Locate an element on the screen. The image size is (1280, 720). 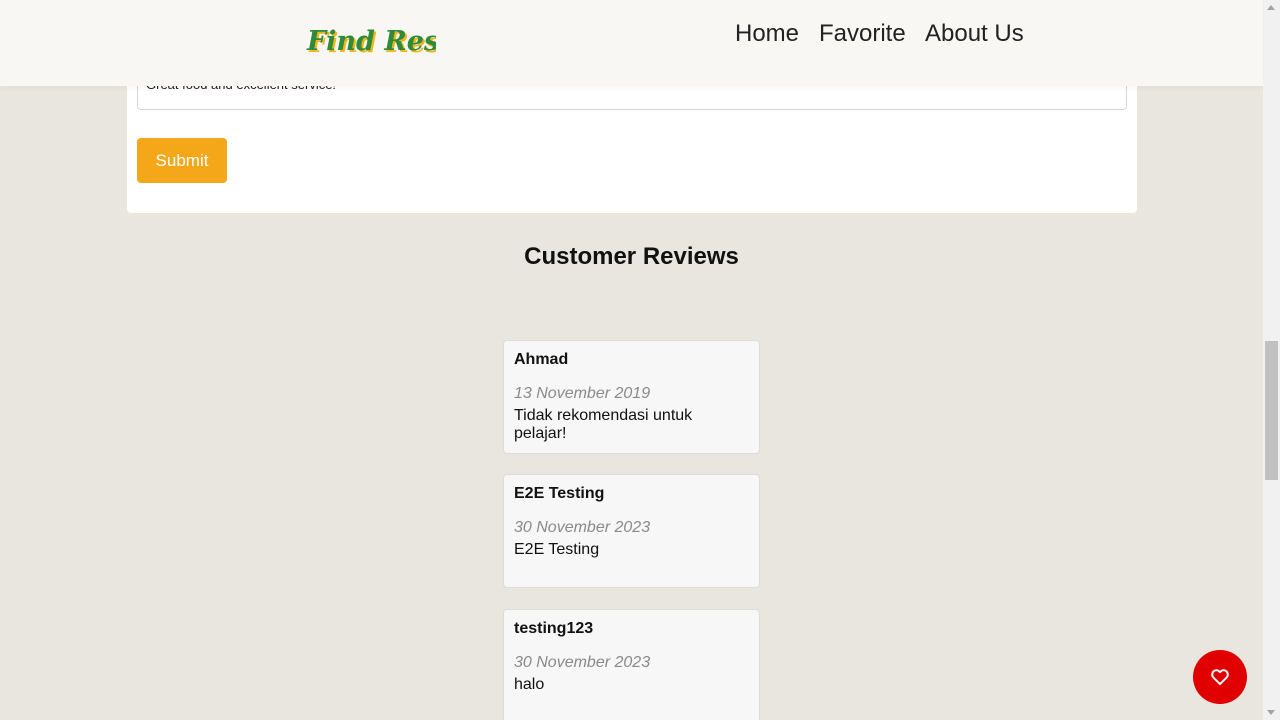
page-scrollbar is located at coordinates (1271, 360).